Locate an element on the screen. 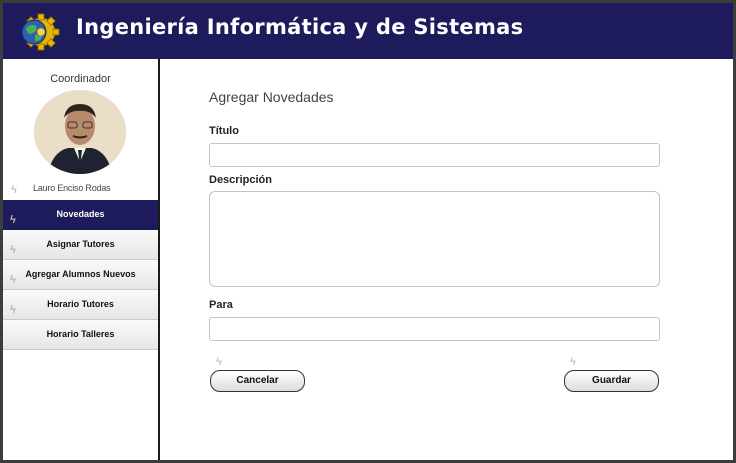 The height and width of the screenshot is (463, 736). user-avatar is located at coordinates (80, 132).